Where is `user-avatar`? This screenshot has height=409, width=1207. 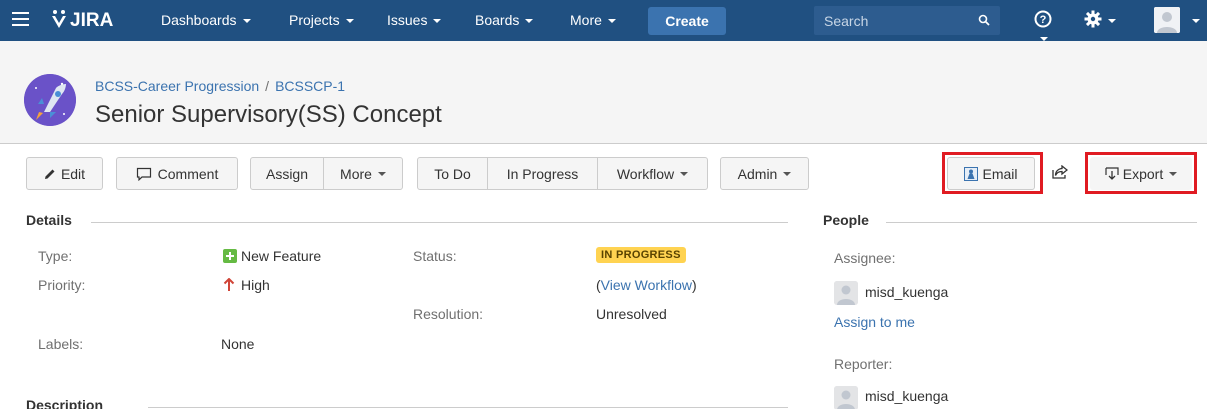
user-avatar is located at coordinates (1167, 20).